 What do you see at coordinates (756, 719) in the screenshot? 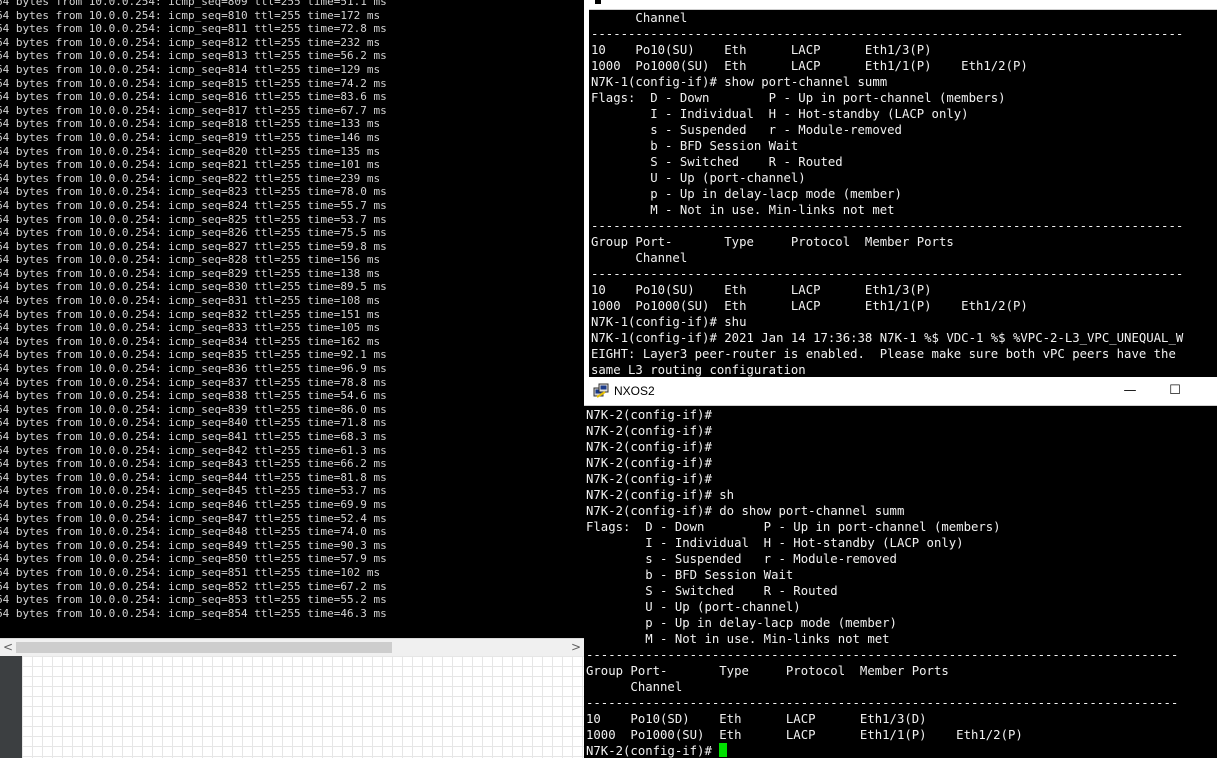
I see `terminal-line: 10 Po10(SD) Eth LACP Eth1/3(D)` at bounding box center [756, 719].